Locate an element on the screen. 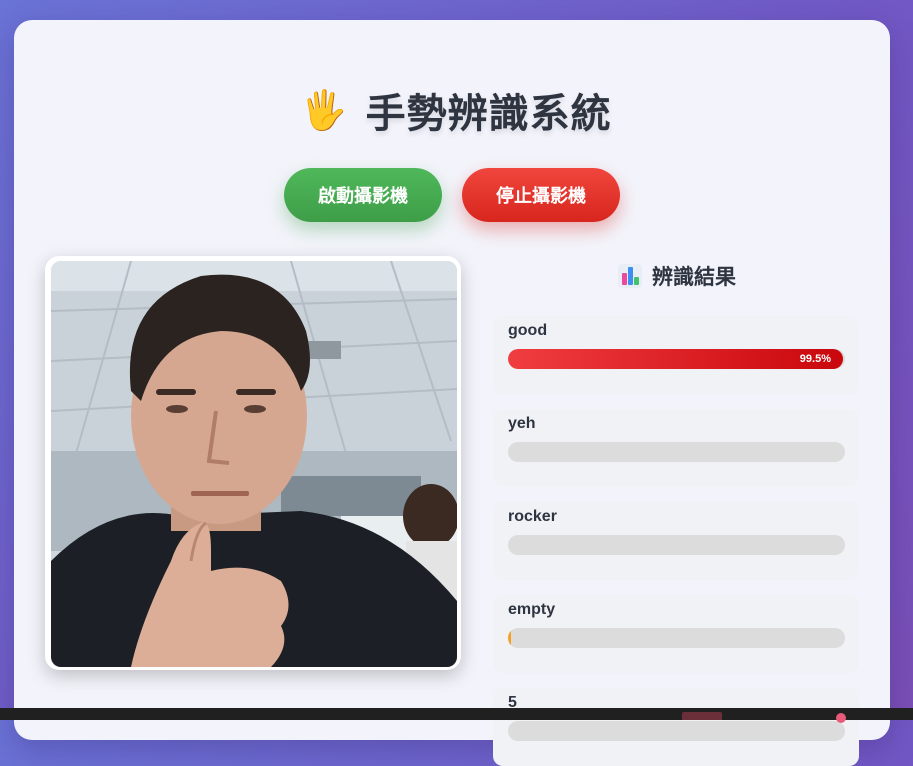 The height and width of the screenshot is (766, 913). result-label: rocker is located at coordinates (532, 516).